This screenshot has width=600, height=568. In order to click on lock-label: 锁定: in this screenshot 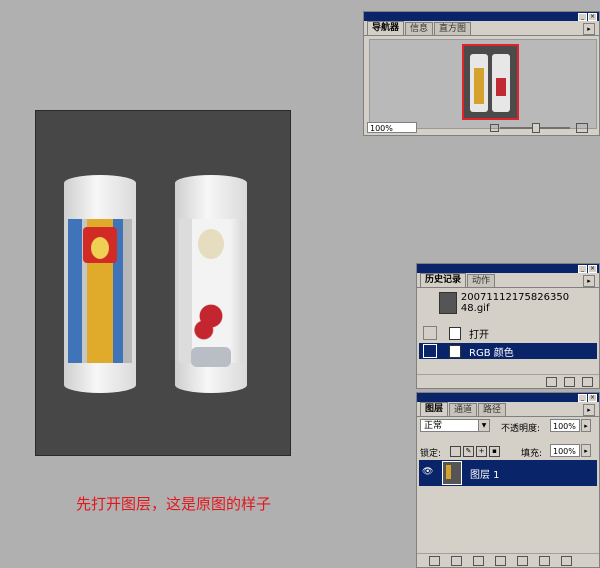, I will do `click(431, 454)`.